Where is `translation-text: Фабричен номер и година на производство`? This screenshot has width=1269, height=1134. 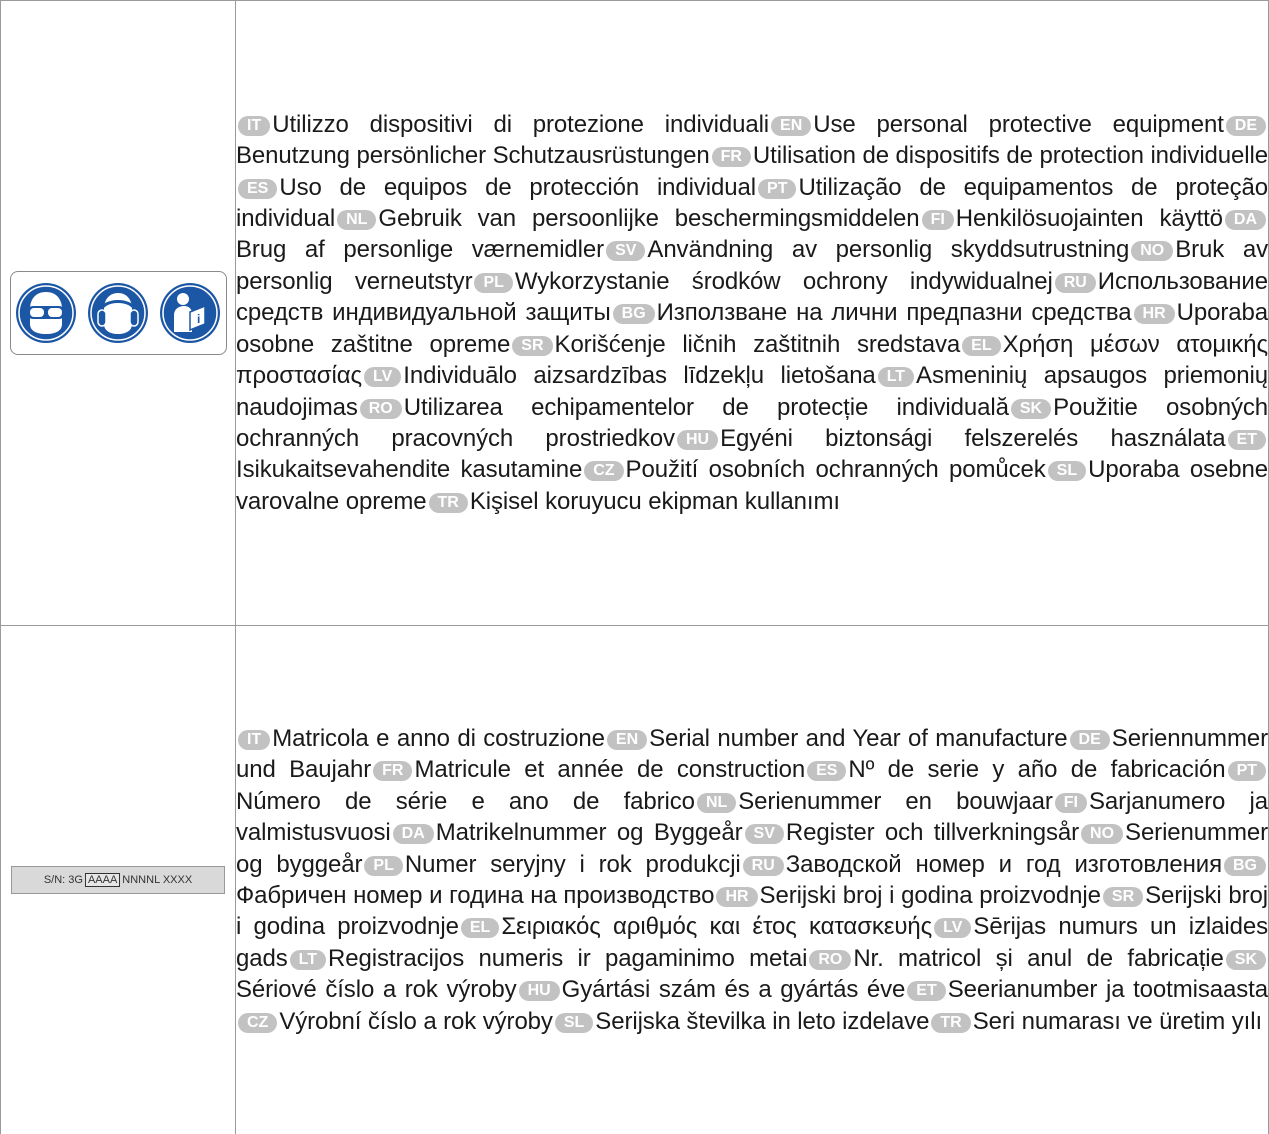
translation-text: Фабричен номер и година на производство is located at coordinates (475, 895).